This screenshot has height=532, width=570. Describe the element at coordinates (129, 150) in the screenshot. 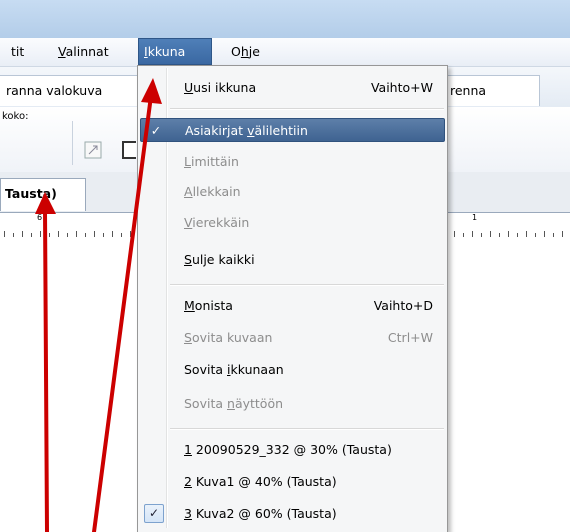

I see `window-icon` at that location.